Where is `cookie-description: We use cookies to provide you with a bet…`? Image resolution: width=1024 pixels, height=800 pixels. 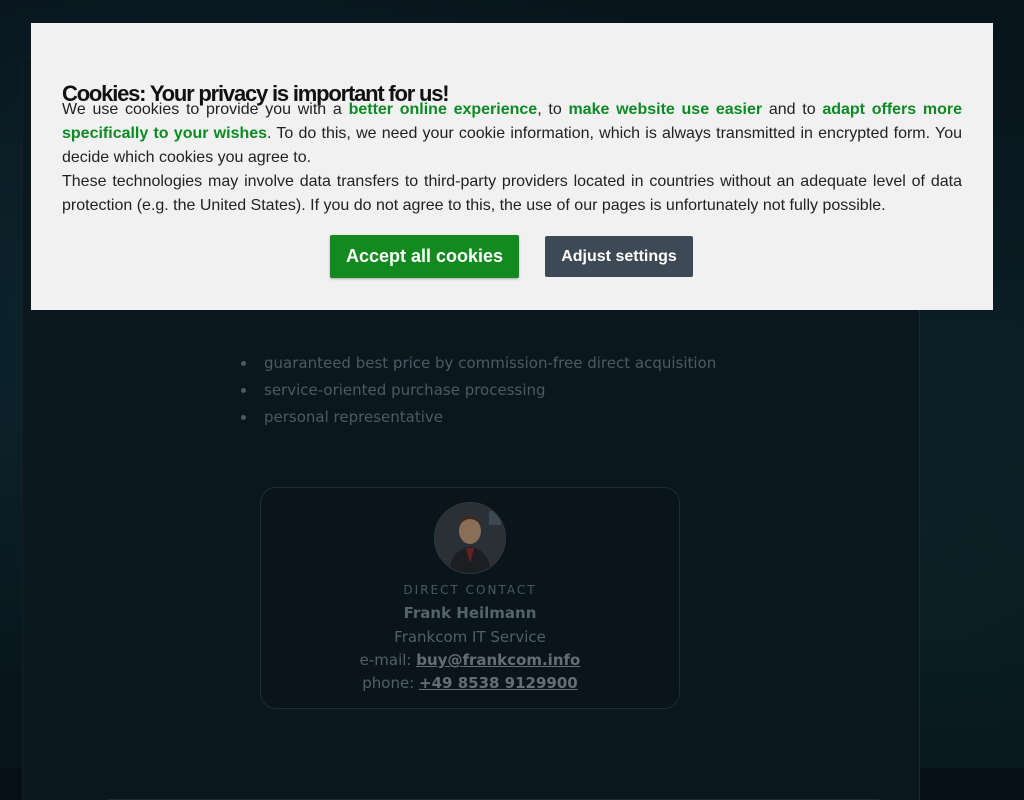 cookie-description: We use cookies to provide you with a bet… is located at coordinates (512, 158).